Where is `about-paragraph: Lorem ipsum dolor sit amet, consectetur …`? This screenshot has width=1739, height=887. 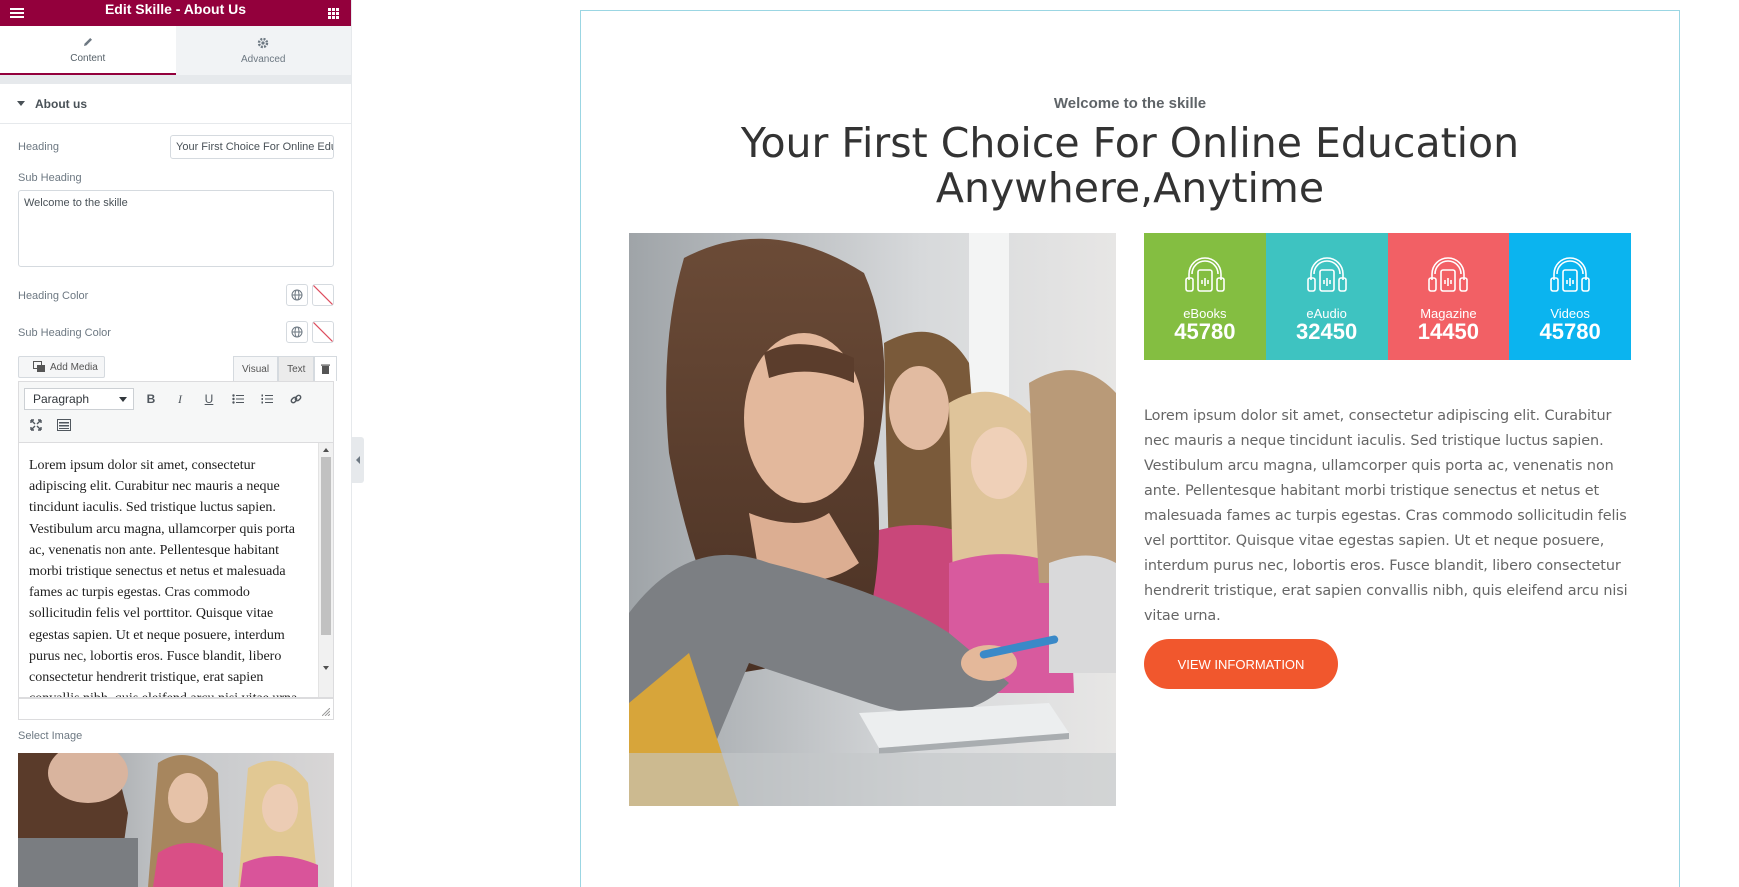 about-paragraph: Lorem ipsum dolor sit amet, consectetur … is located at coordinates (1386, 516).